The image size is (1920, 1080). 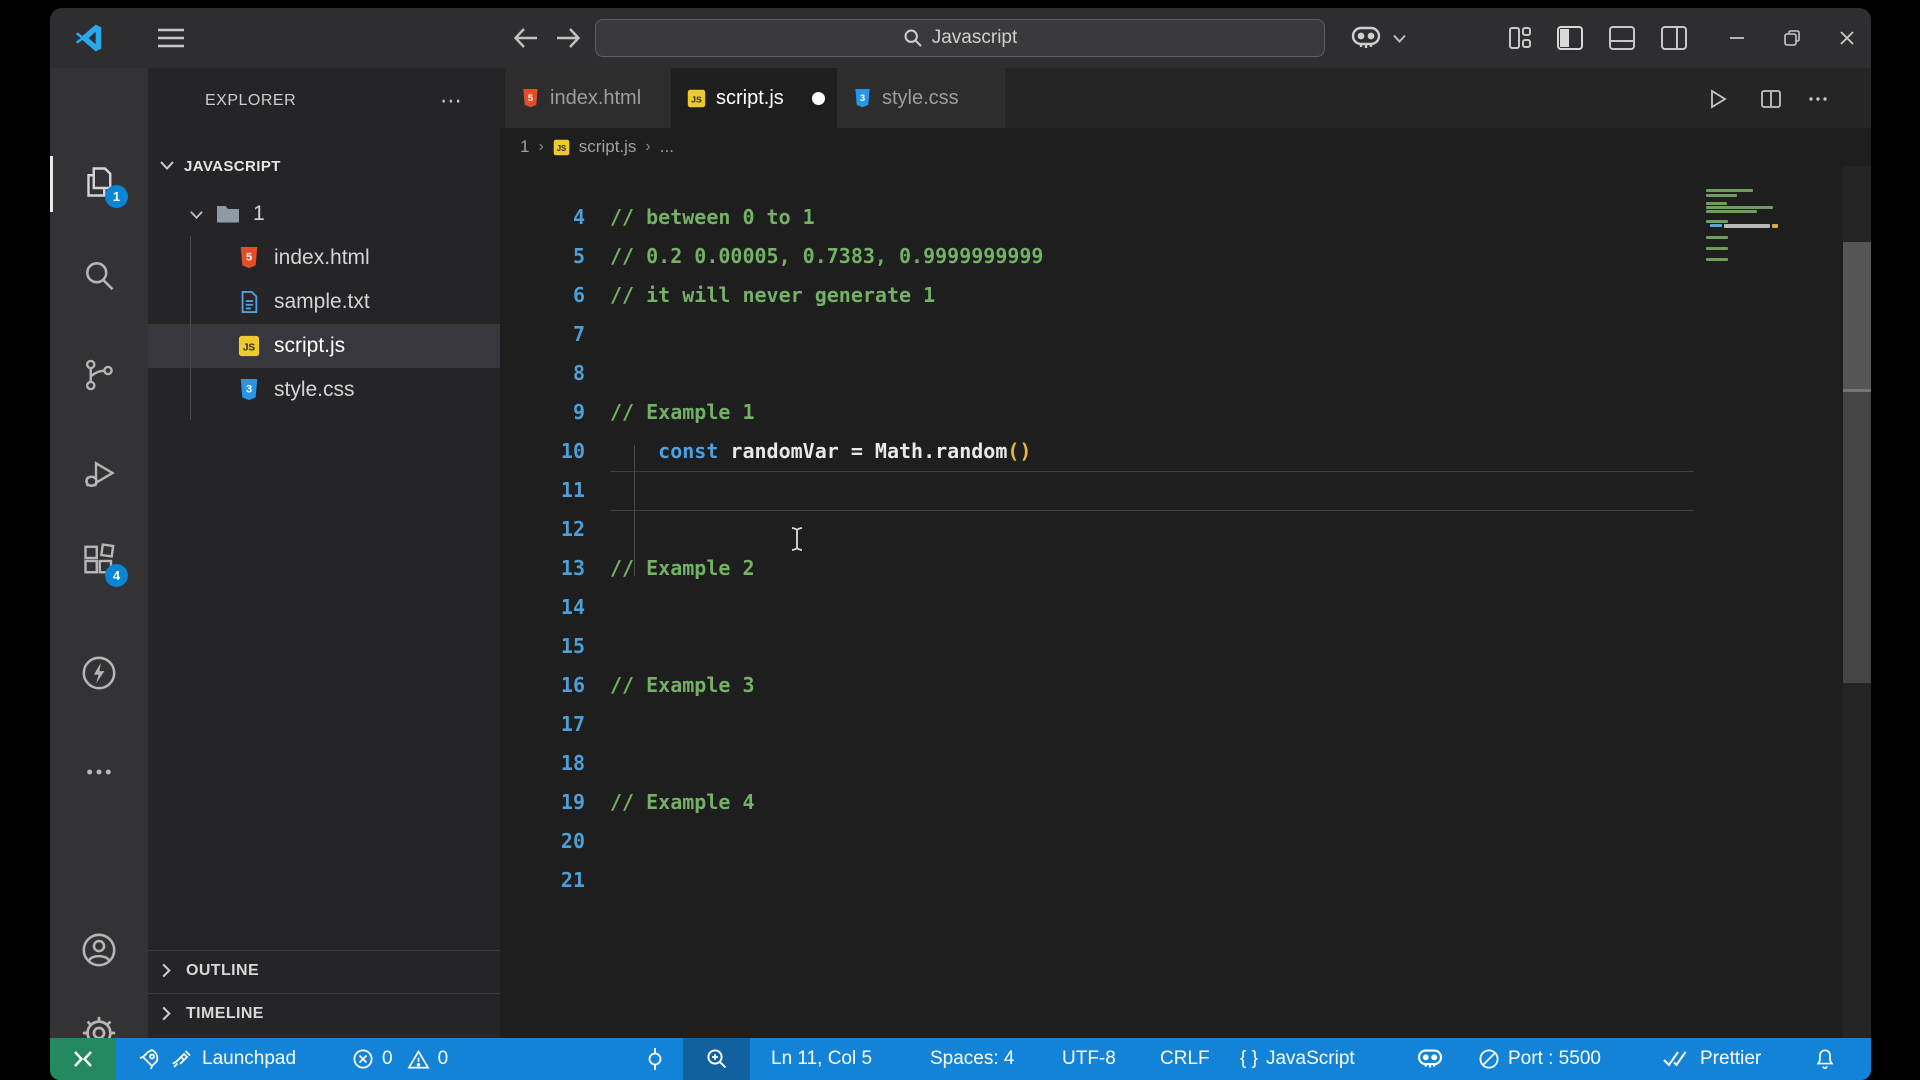 I want to click on tab-label: style.css, so click(x=920, y=97).